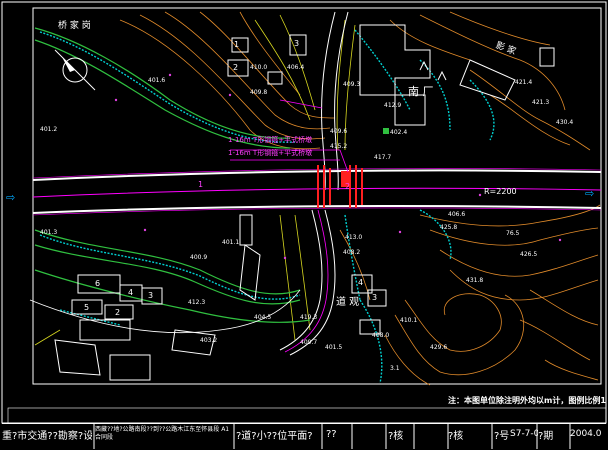 The width and height of the screenshot is (608, 450). I want to click on title-block-drawing-name: ?道?小??位平面?, so click(274, 436).